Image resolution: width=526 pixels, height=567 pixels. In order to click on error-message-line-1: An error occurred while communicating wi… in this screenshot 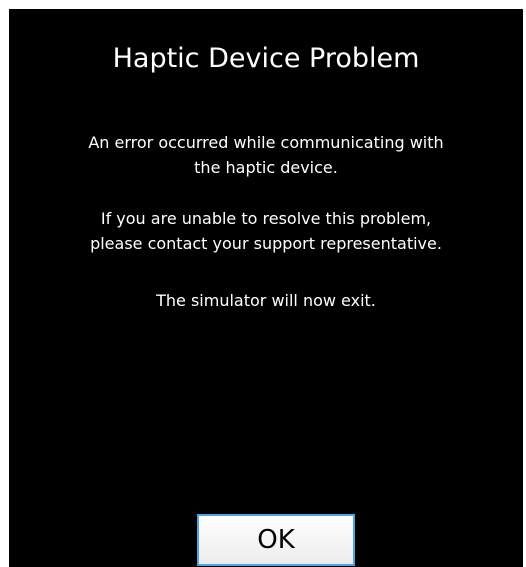, I will do `click(266, 142)`.